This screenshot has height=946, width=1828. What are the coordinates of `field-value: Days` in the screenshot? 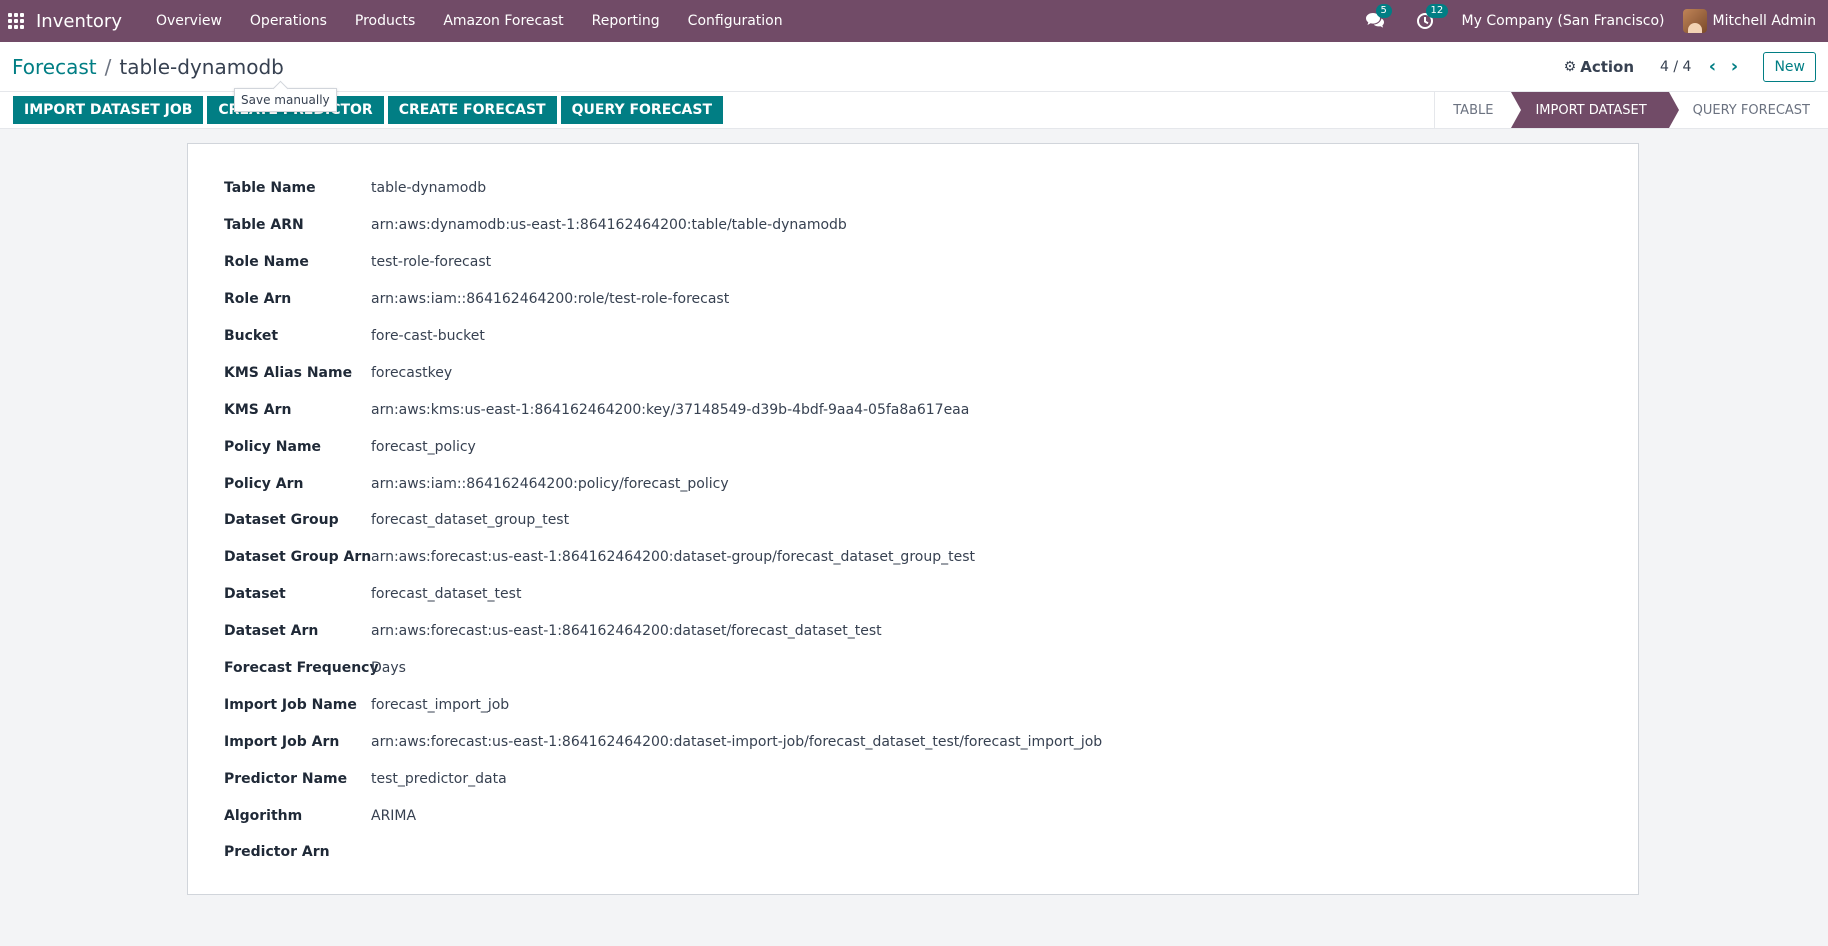 It's located at (388, 668).